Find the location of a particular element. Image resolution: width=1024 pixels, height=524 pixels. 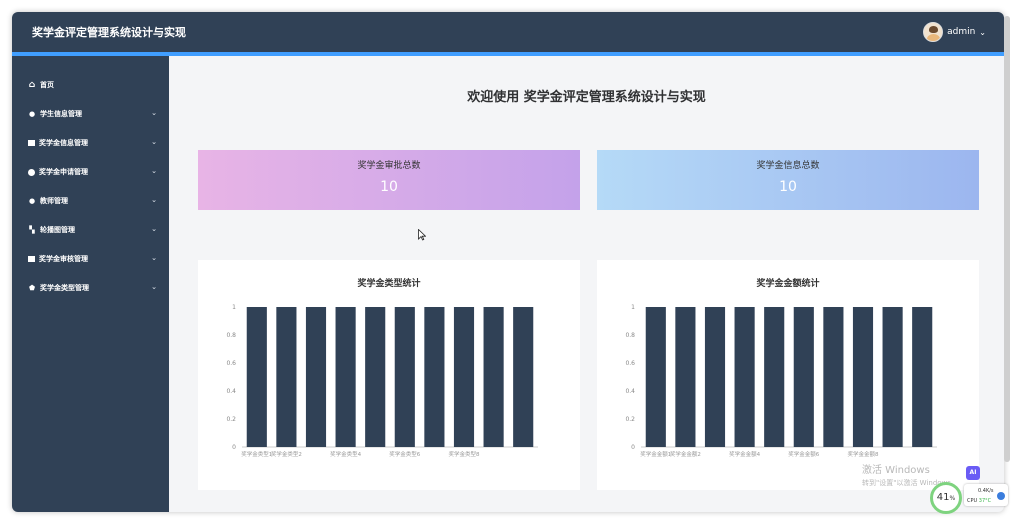

x-tick-label: 奖学金金额1 is located at coordinates (655, 454).